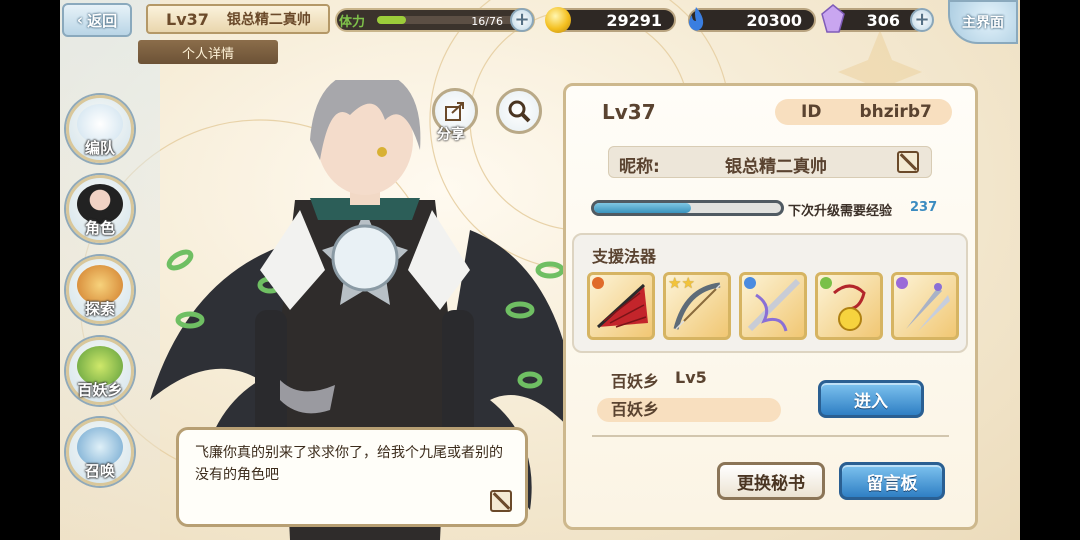  I want to click on sidebar-item-label: 召唤, so click(99, 471).